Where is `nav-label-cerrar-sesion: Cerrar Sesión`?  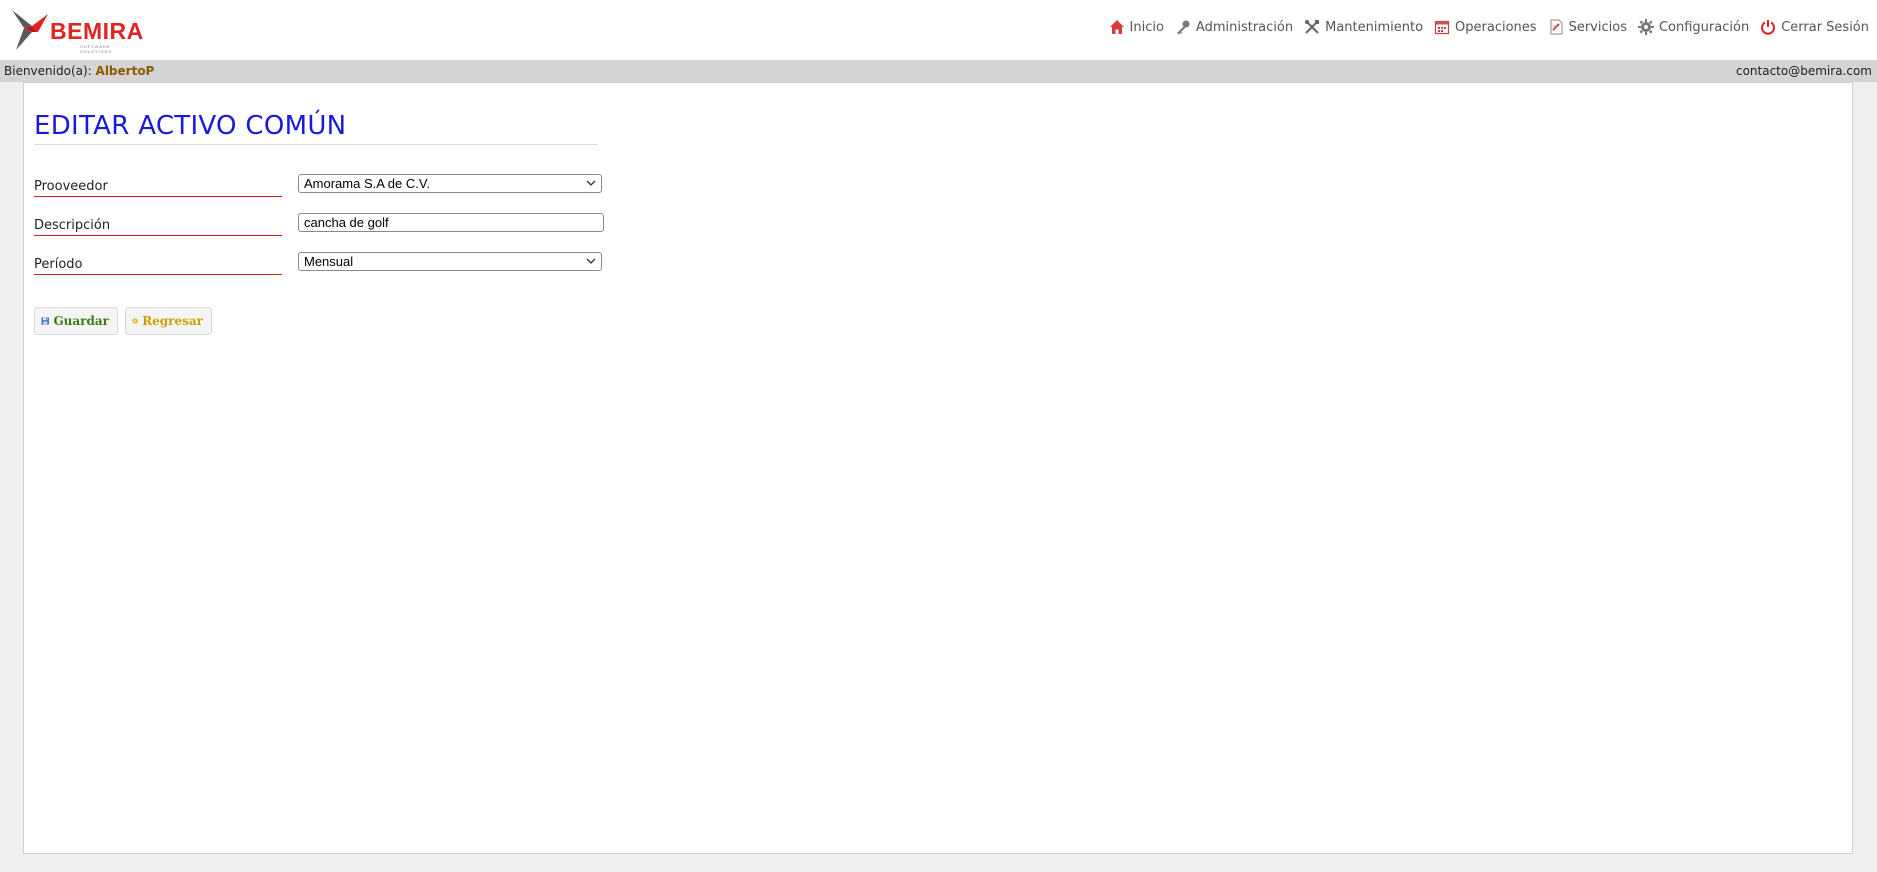 nav-label-cerrar-sesion: Cerrar Sesión is located at coordinates (1825, 27).